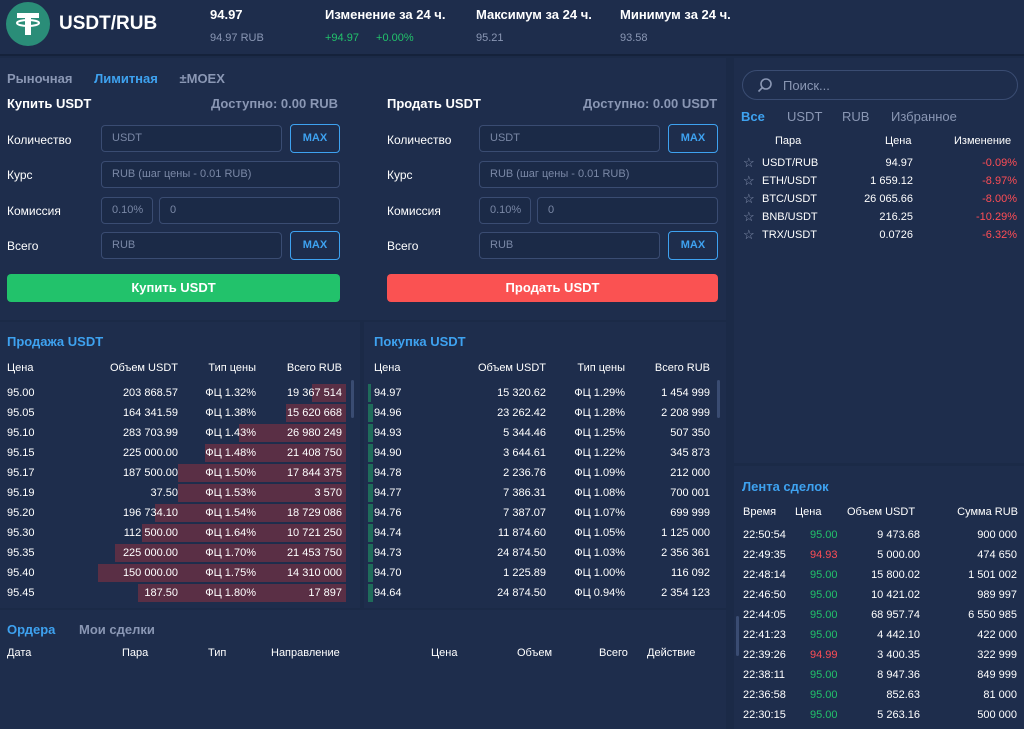 The height and width of the screenshot is (729, 1024). I want to click on bids-volume: 23 262.42, so click(521, 413).